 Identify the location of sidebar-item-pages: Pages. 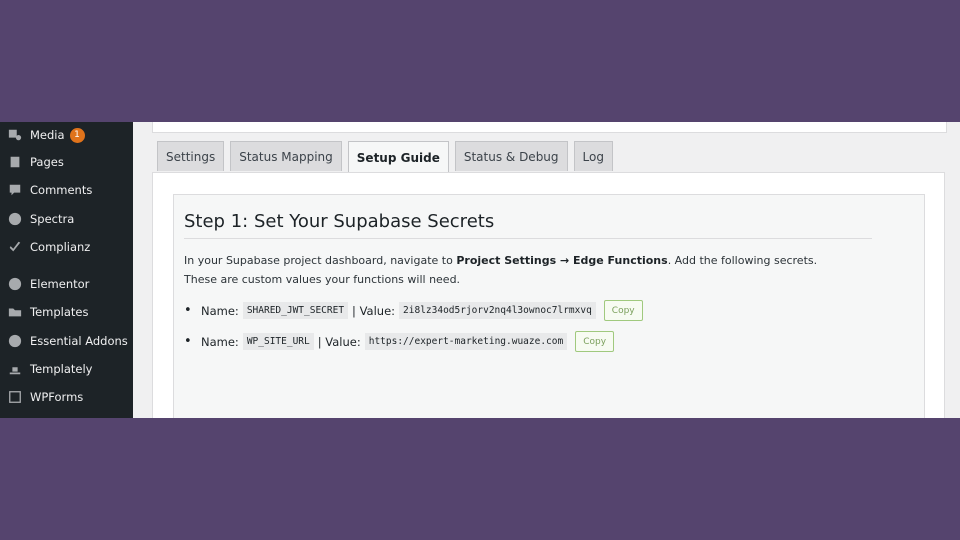
(66, 162).